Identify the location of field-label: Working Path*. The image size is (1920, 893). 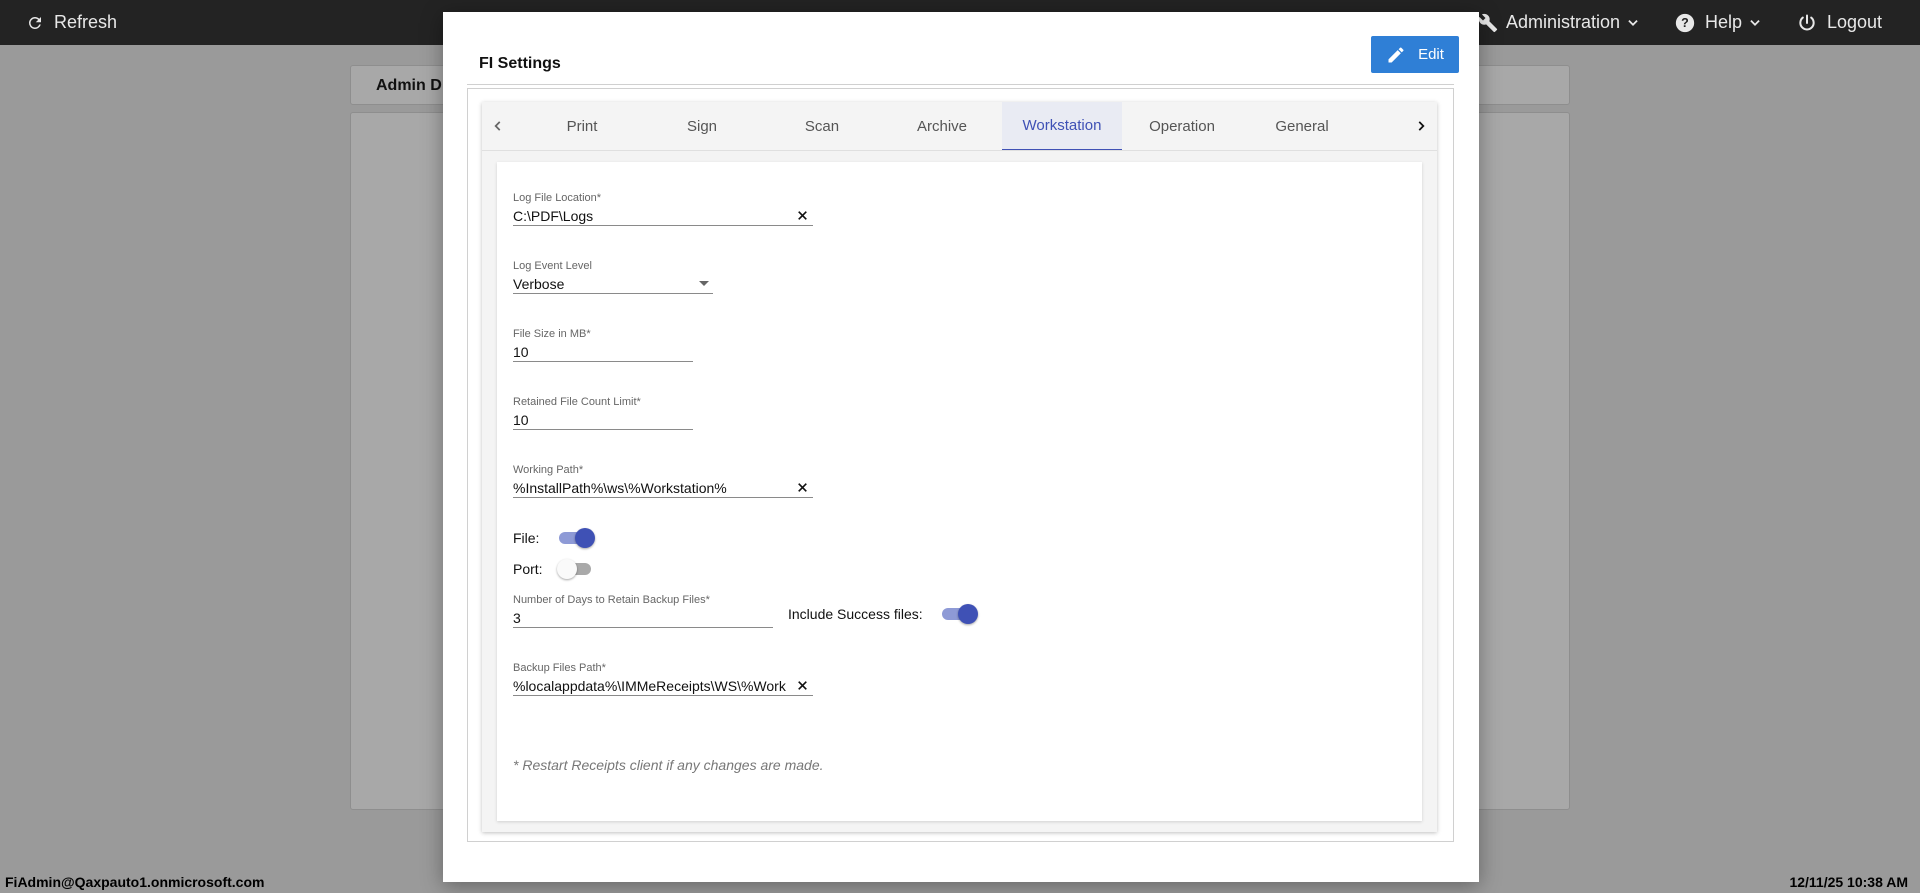
(548, 470).